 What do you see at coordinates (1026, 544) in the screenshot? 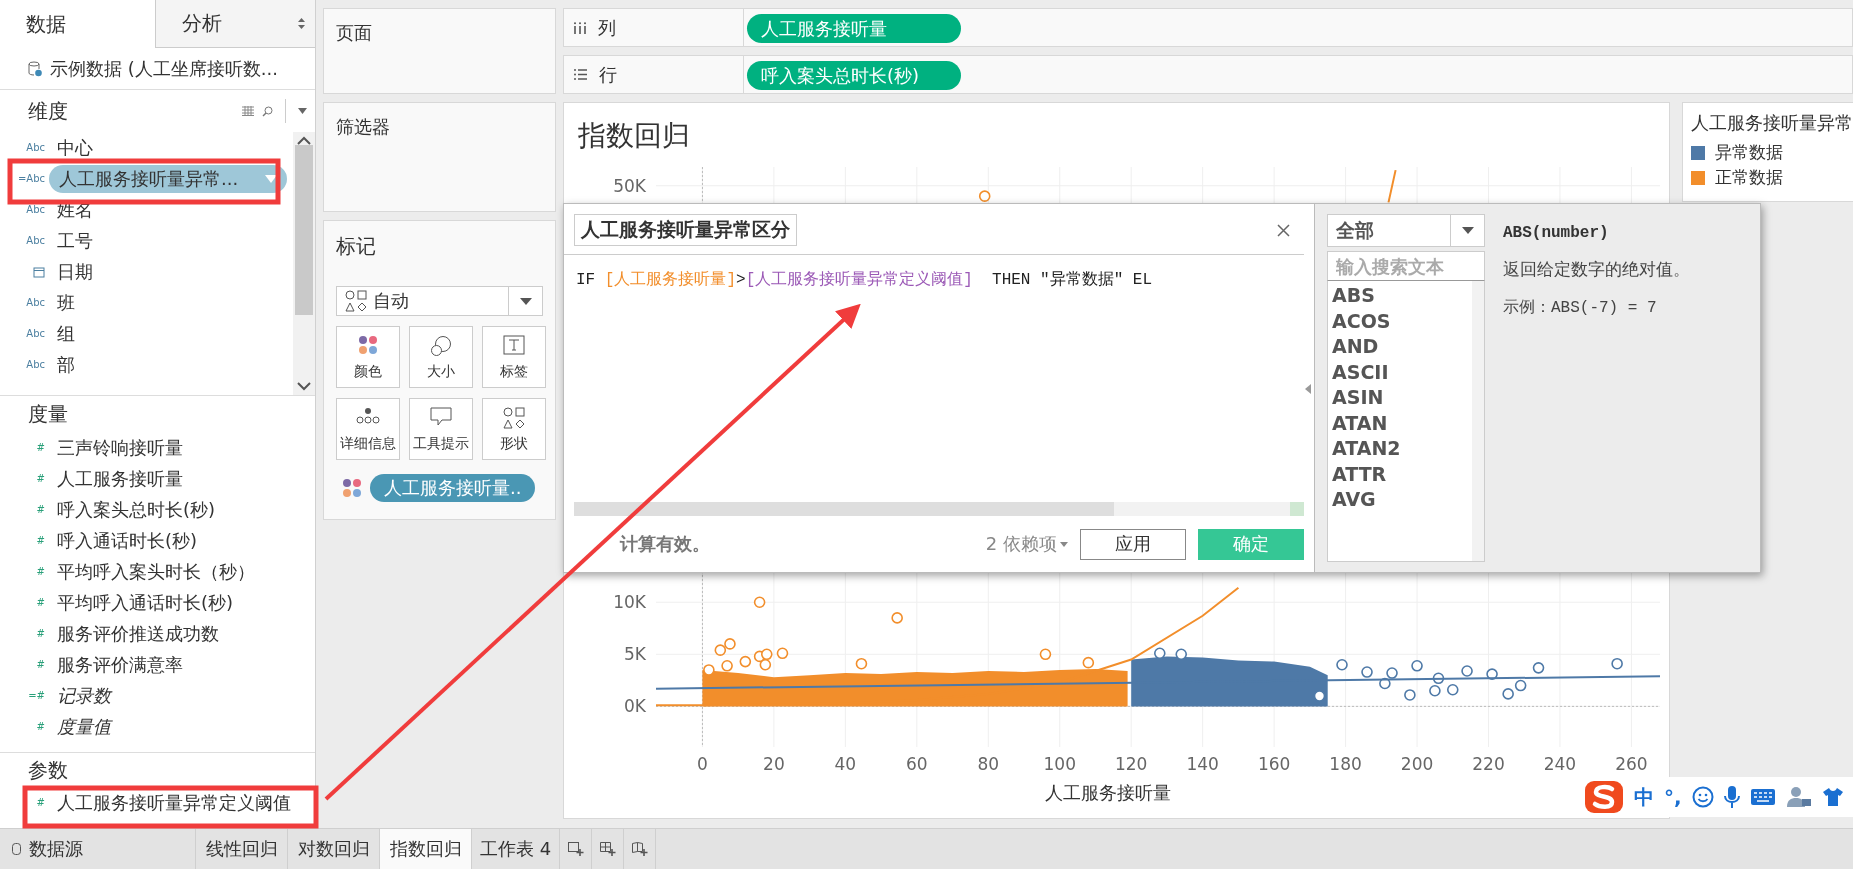
I see `dependencies-link: 2 依赖项` at bounding box center [1026, 544].